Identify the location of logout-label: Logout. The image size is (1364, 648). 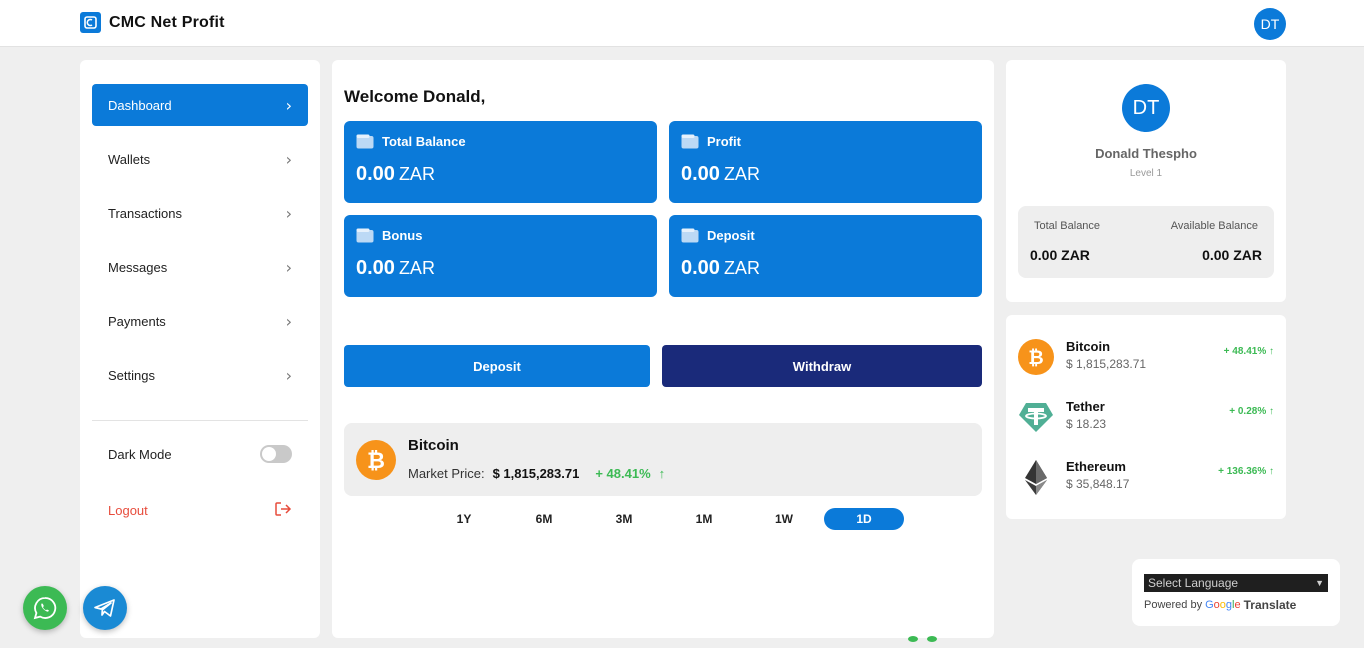
(128, 510).